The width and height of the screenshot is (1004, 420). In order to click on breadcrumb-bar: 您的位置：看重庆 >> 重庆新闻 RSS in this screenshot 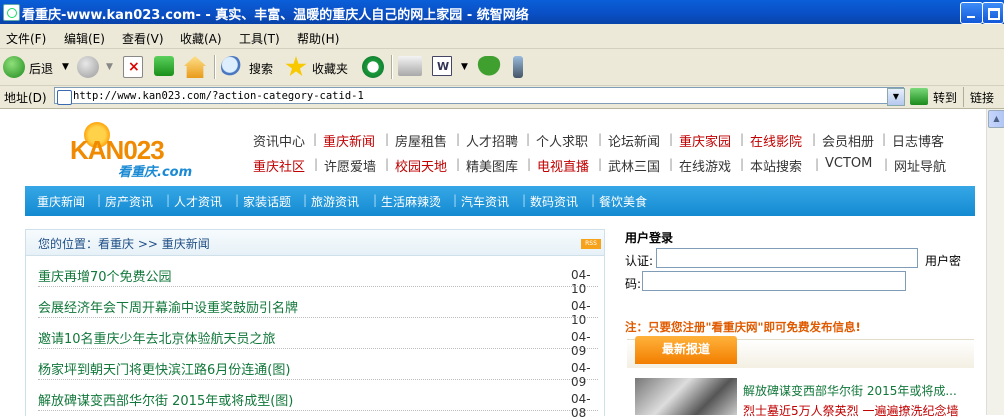, I will do `click(315, 243)`.